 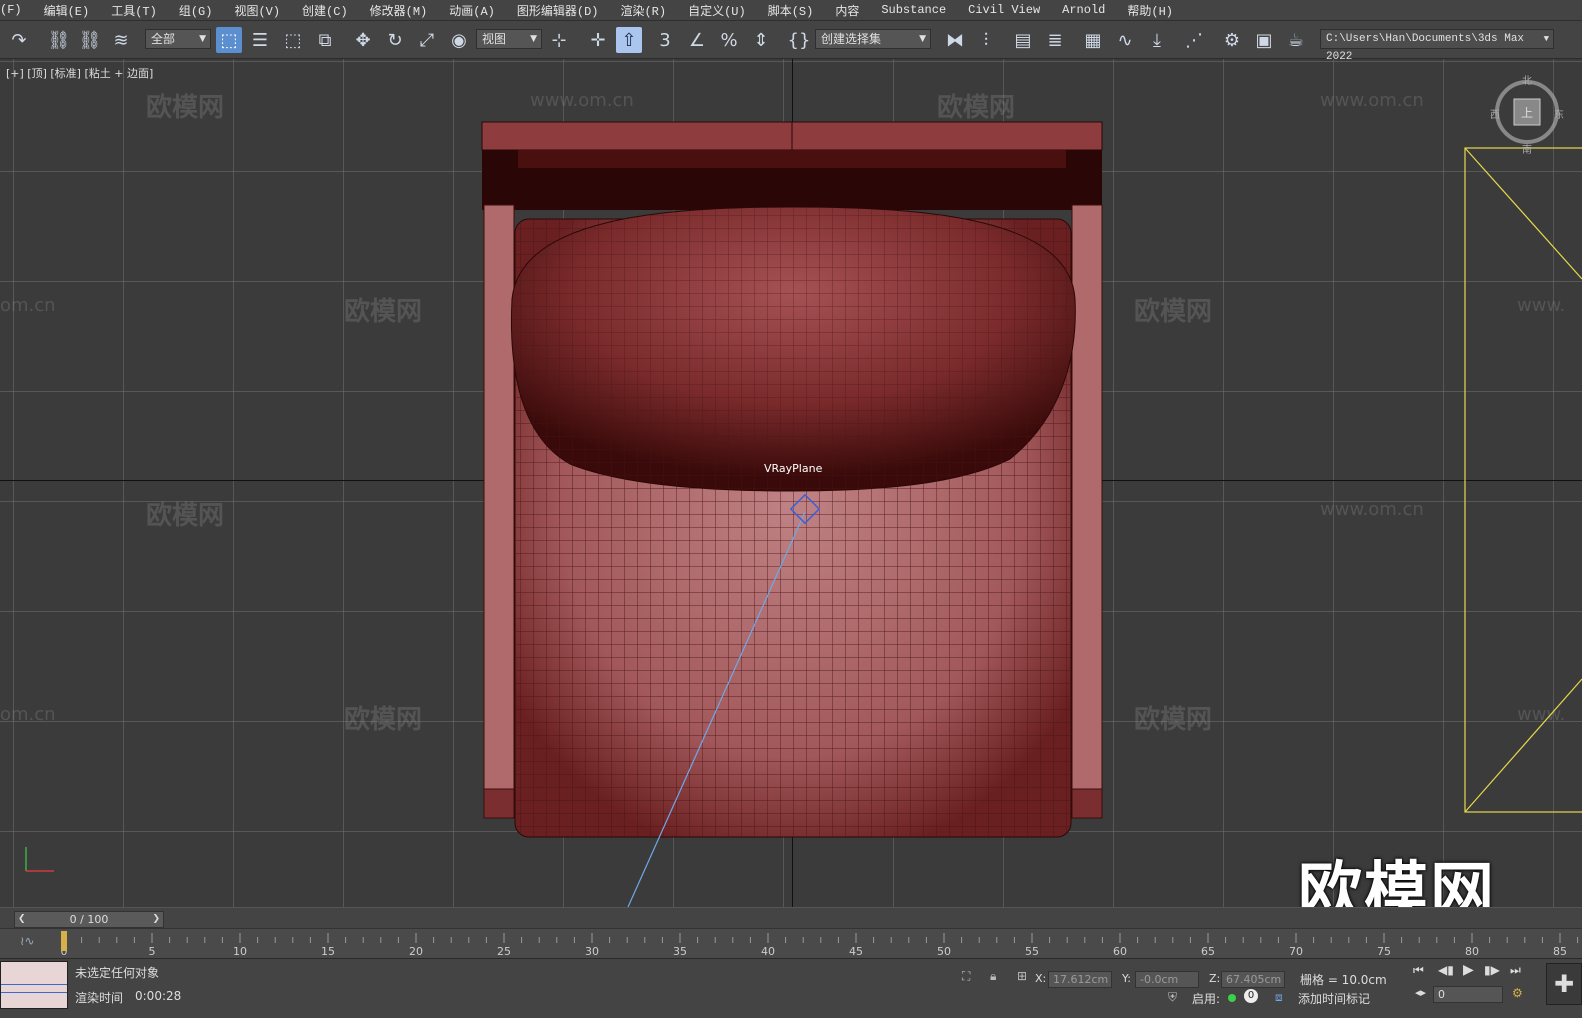 I want to click on select-by-name-icon: ☰, so click(x=260, y=40).